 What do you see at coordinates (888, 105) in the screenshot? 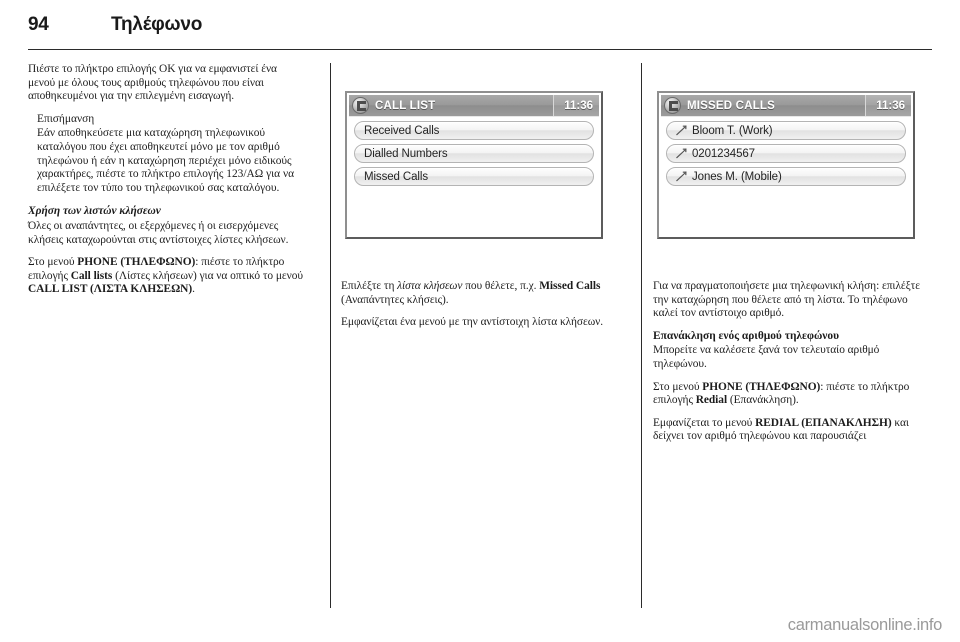
I see `screen-clock-missed-calls: 11:36` at bounding box center [888, 105].